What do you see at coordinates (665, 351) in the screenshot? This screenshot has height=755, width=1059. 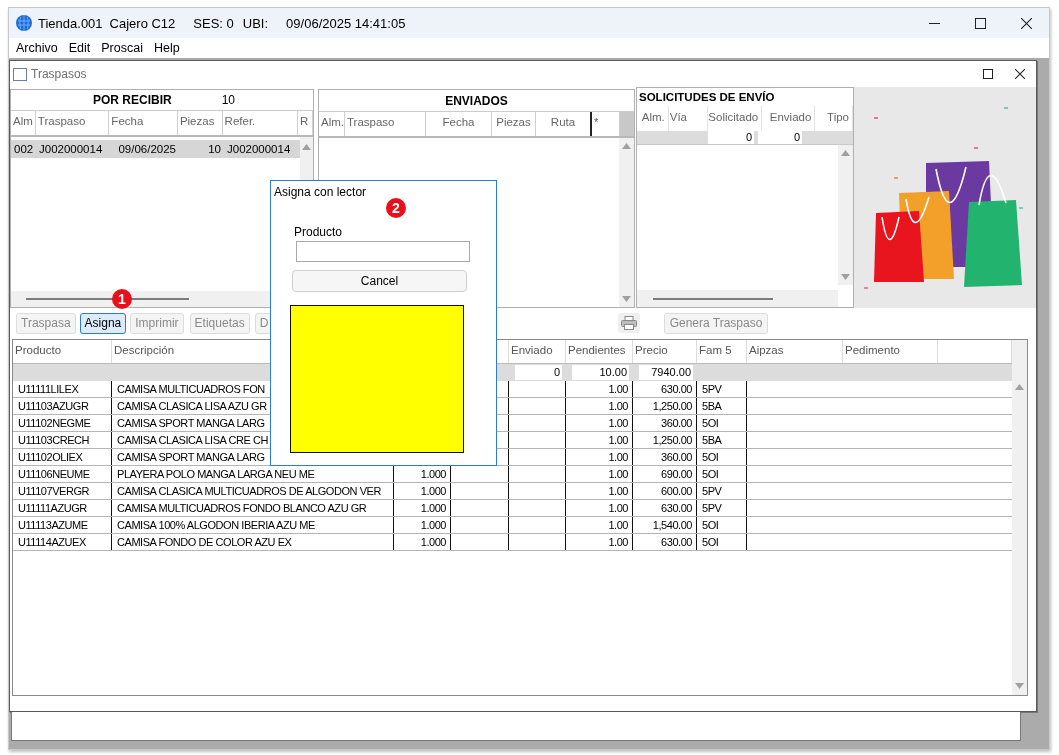 I see `column-header: Precio` at bounding box center [665, 351].